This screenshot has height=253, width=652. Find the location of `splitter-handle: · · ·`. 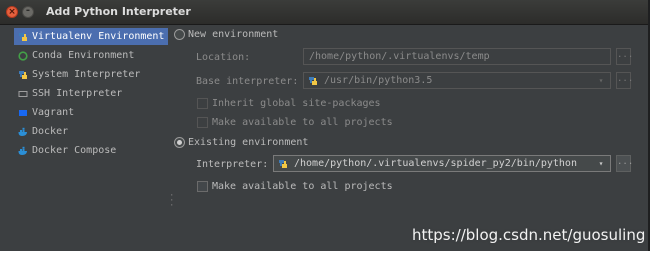

splitter-handle: · · · is located at coordinates (171, 201).